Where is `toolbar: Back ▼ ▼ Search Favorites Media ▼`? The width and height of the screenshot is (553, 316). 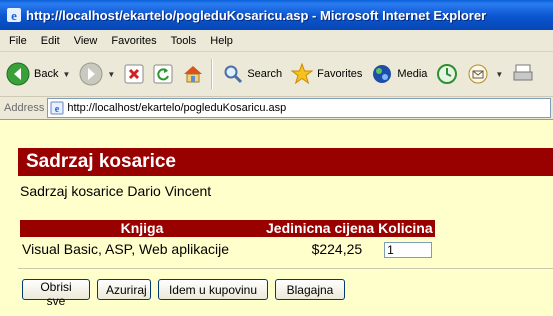
toolbar: Back ▼ ▼ Search Favorites Media ▼ is located at coordinates (276, 74).